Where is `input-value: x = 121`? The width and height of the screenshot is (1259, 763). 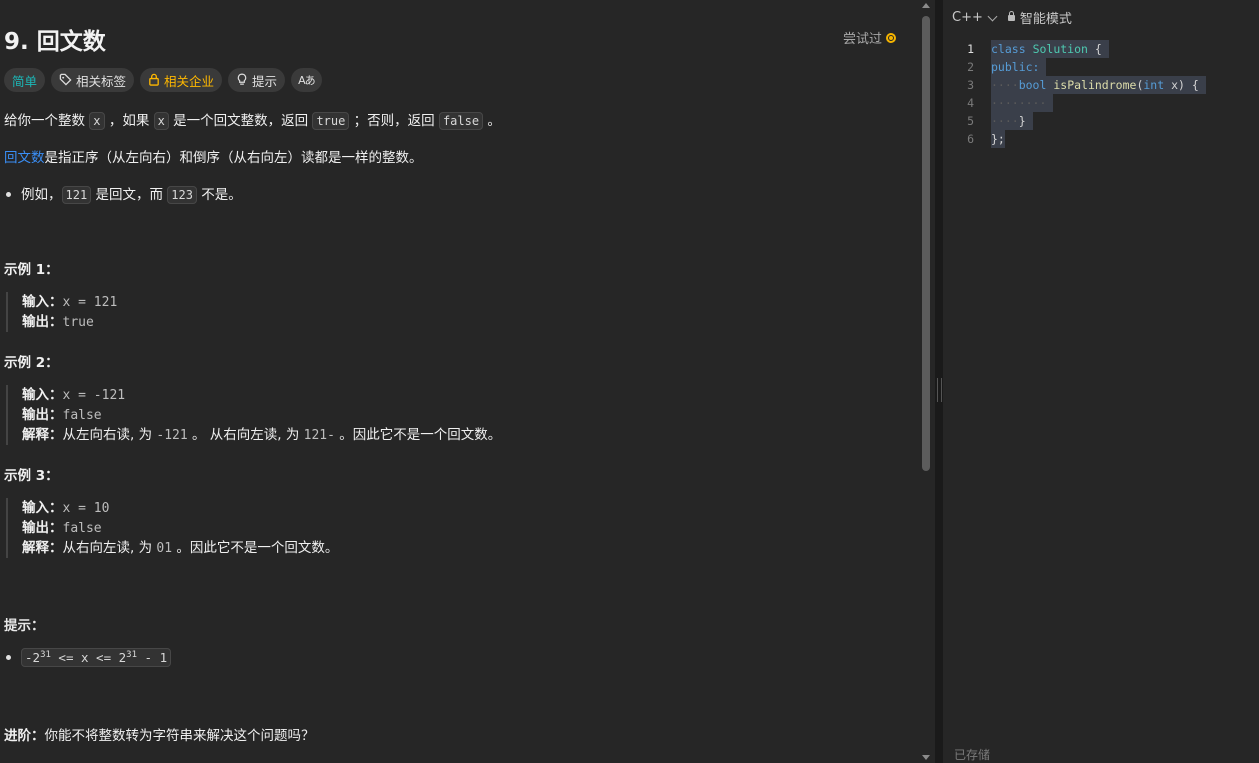
input-value: x = 121 is located at coordinates (90, 302).